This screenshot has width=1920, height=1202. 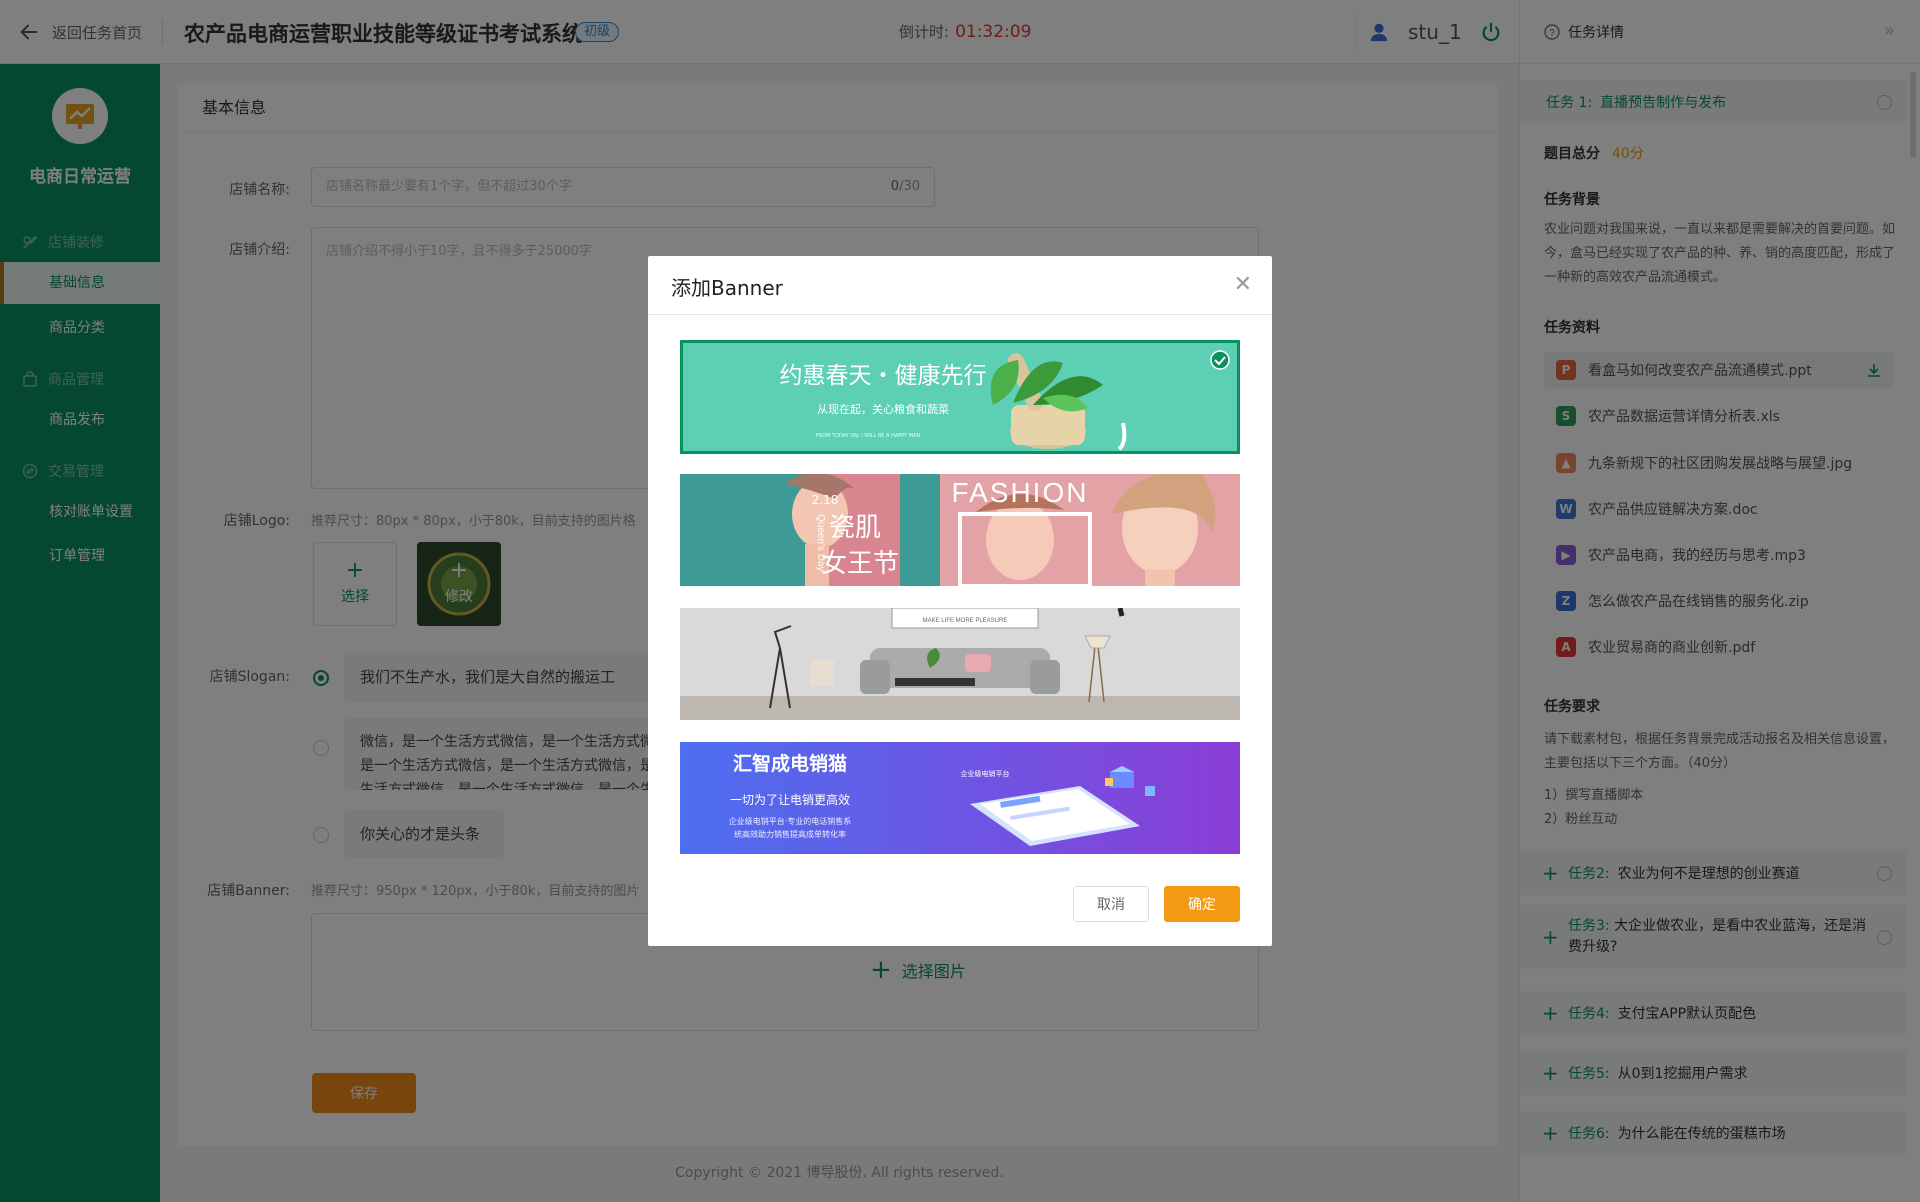 What do you see at coordinates (985, 773) in the screenshot?
I see `svg-text: 企业级电销平台` at bounding box center [985, 773].